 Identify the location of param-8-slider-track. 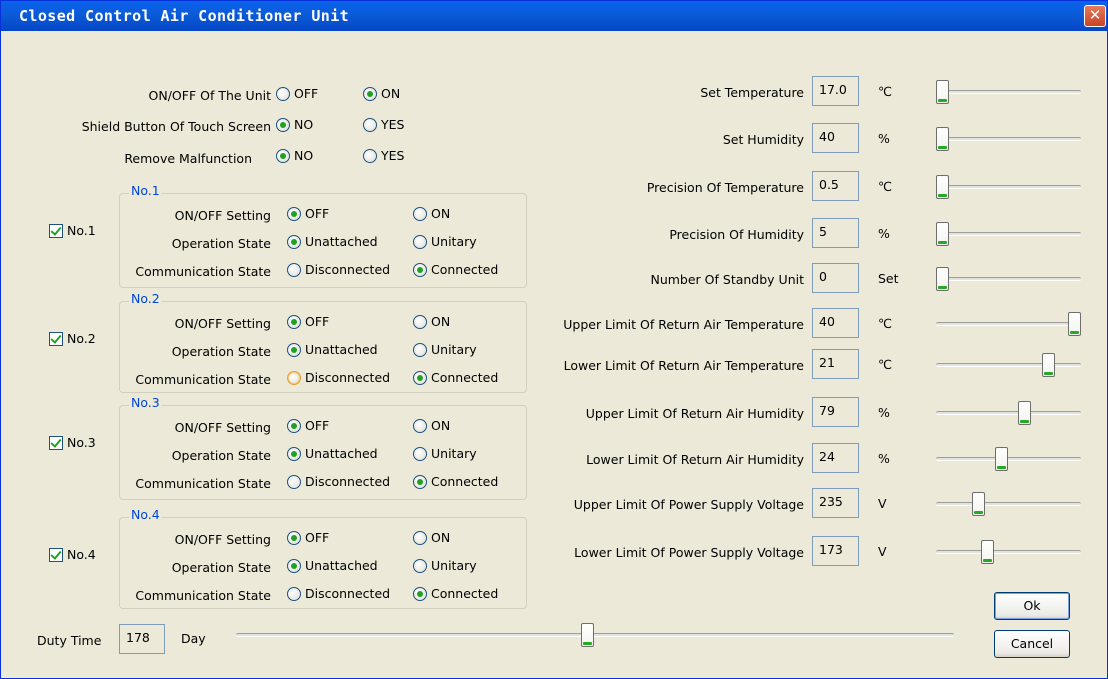
(1008, 413).